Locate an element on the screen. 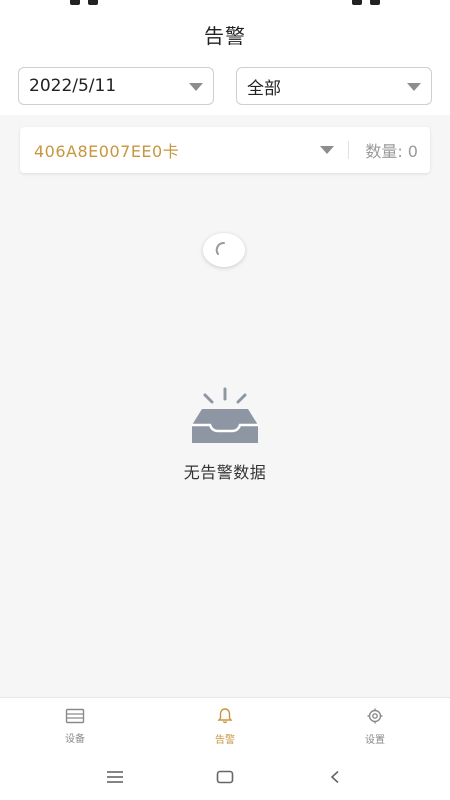 Image resolution: width=450 pixels, height=800 pixels. nav-label-settings: 设置 is located at coordinates (375, 740).